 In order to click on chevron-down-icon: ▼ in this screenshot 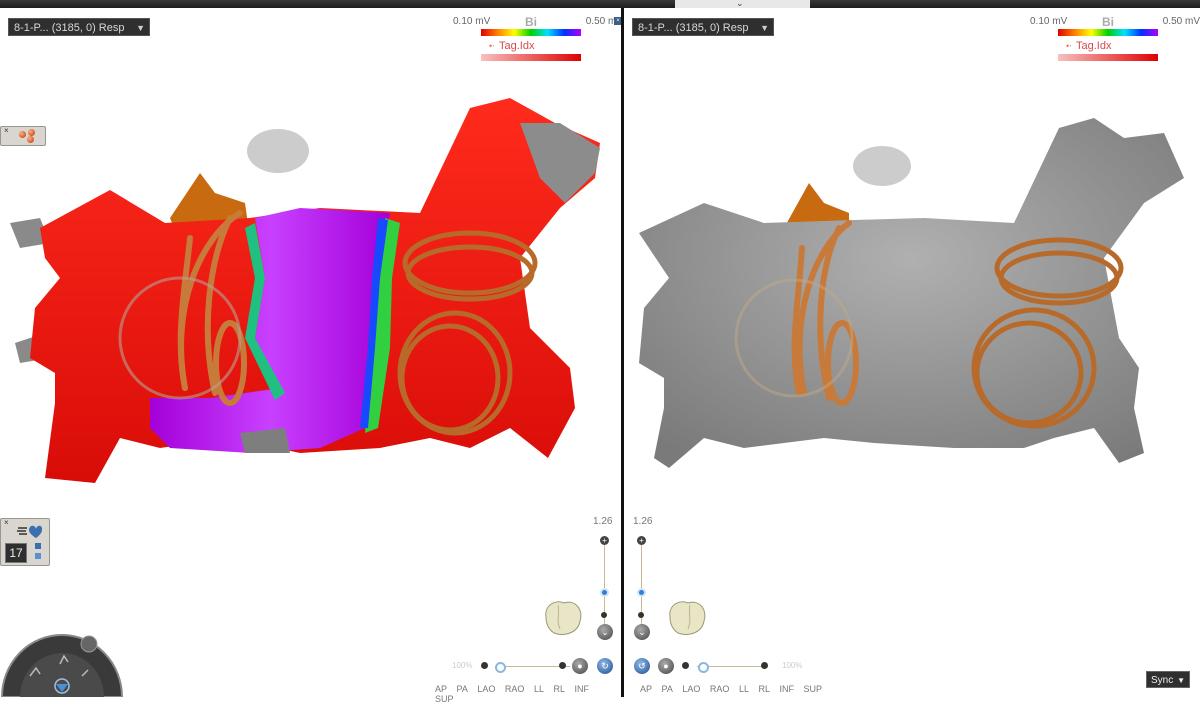, I will do `click(1181, 680)`.